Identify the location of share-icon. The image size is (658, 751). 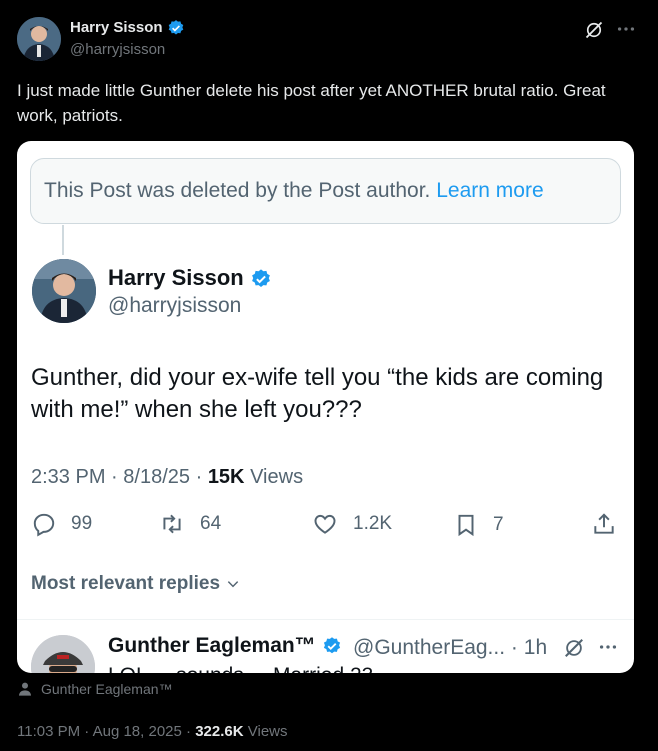
(604, 523).